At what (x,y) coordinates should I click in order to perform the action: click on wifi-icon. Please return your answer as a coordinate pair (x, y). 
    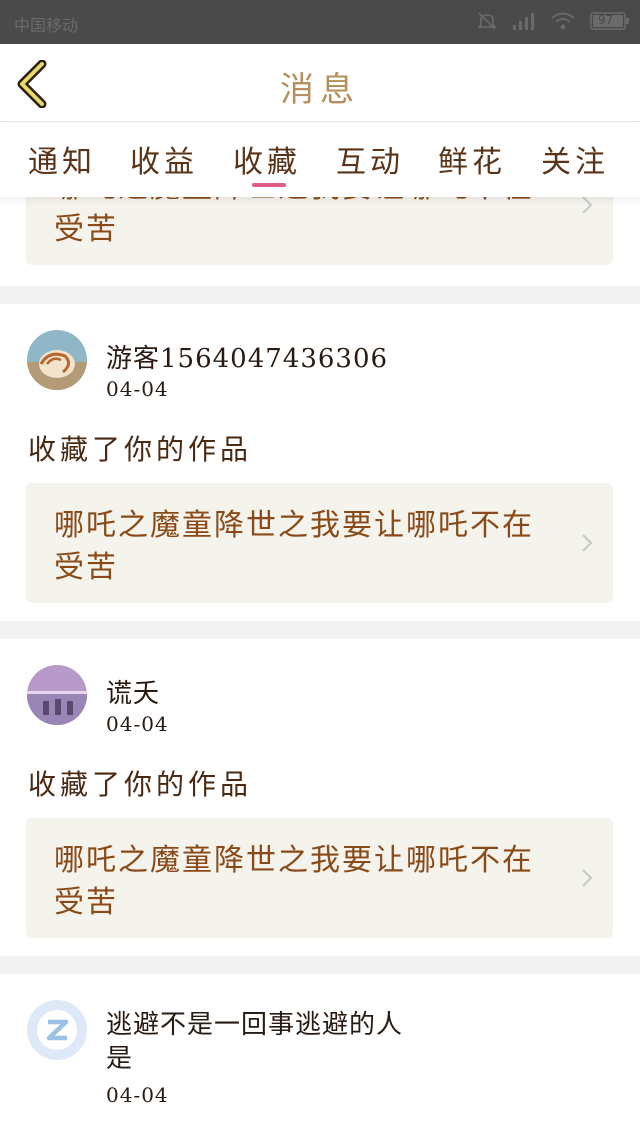
    Looking at the image, I should click on (563, 21).